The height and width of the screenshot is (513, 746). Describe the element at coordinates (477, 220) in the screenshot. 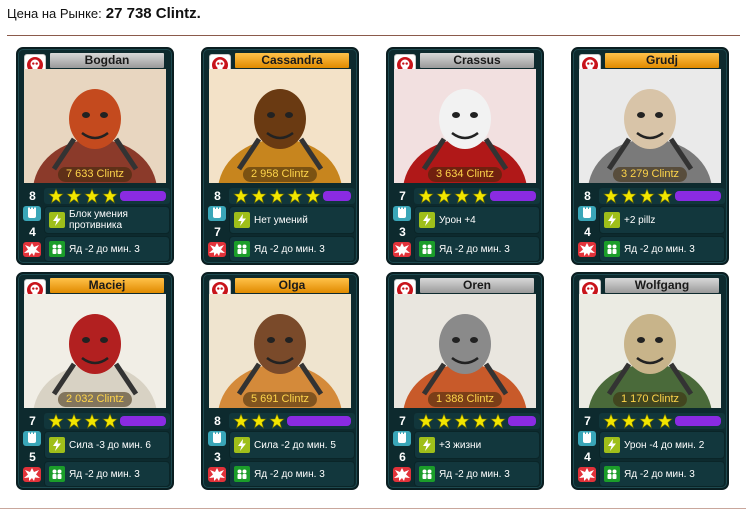

I see `ability-box: Урон +4` at that location.